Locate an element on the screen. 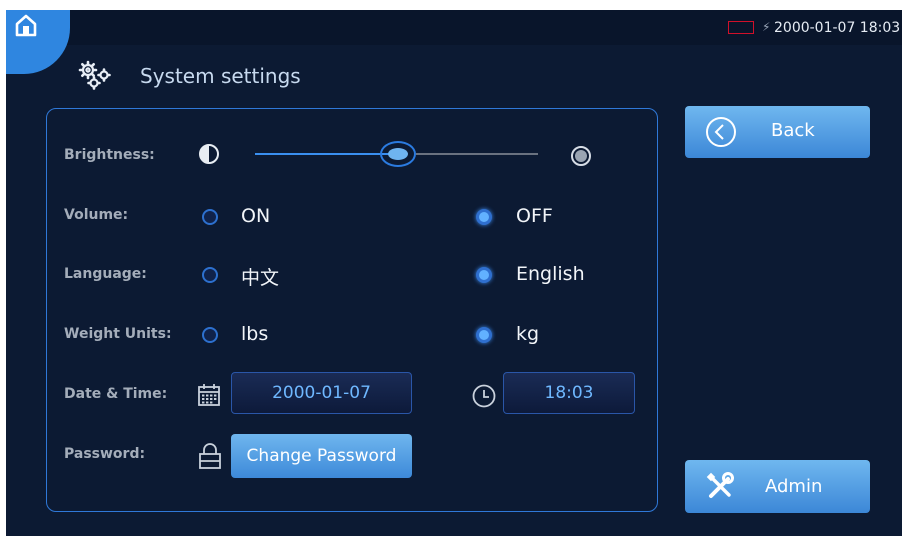 The width and height of the screenshot is (902, 536). brightness-low-icon is located at coordinates (209, 154).